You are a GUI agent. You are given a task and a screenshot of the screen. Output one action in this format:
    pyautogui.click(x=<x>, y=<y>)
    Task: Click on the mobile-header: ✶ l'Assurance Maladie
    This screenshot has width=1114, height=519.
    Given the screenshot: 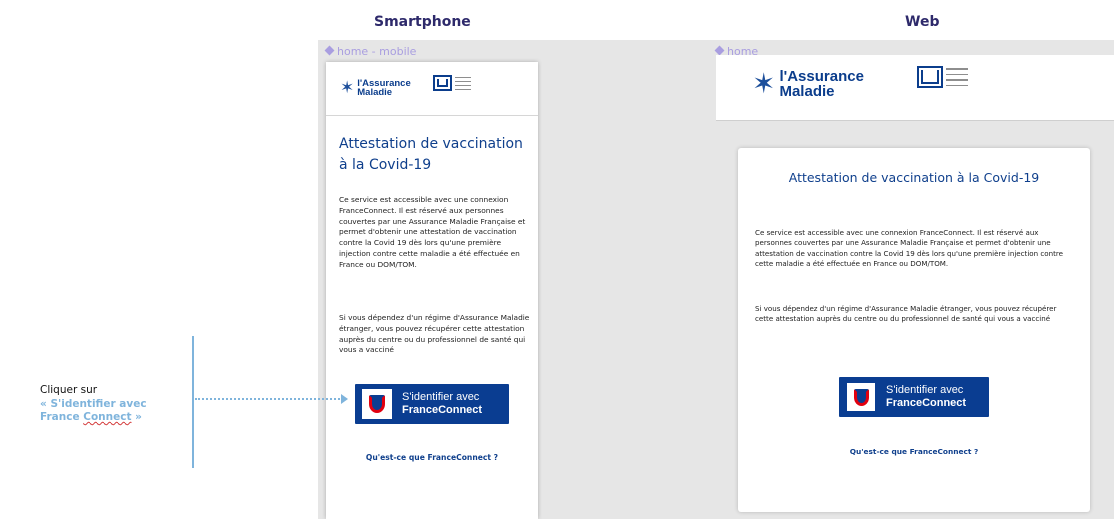 What is the action you would take?
    pyautogui.click(x=432, y=89)
    